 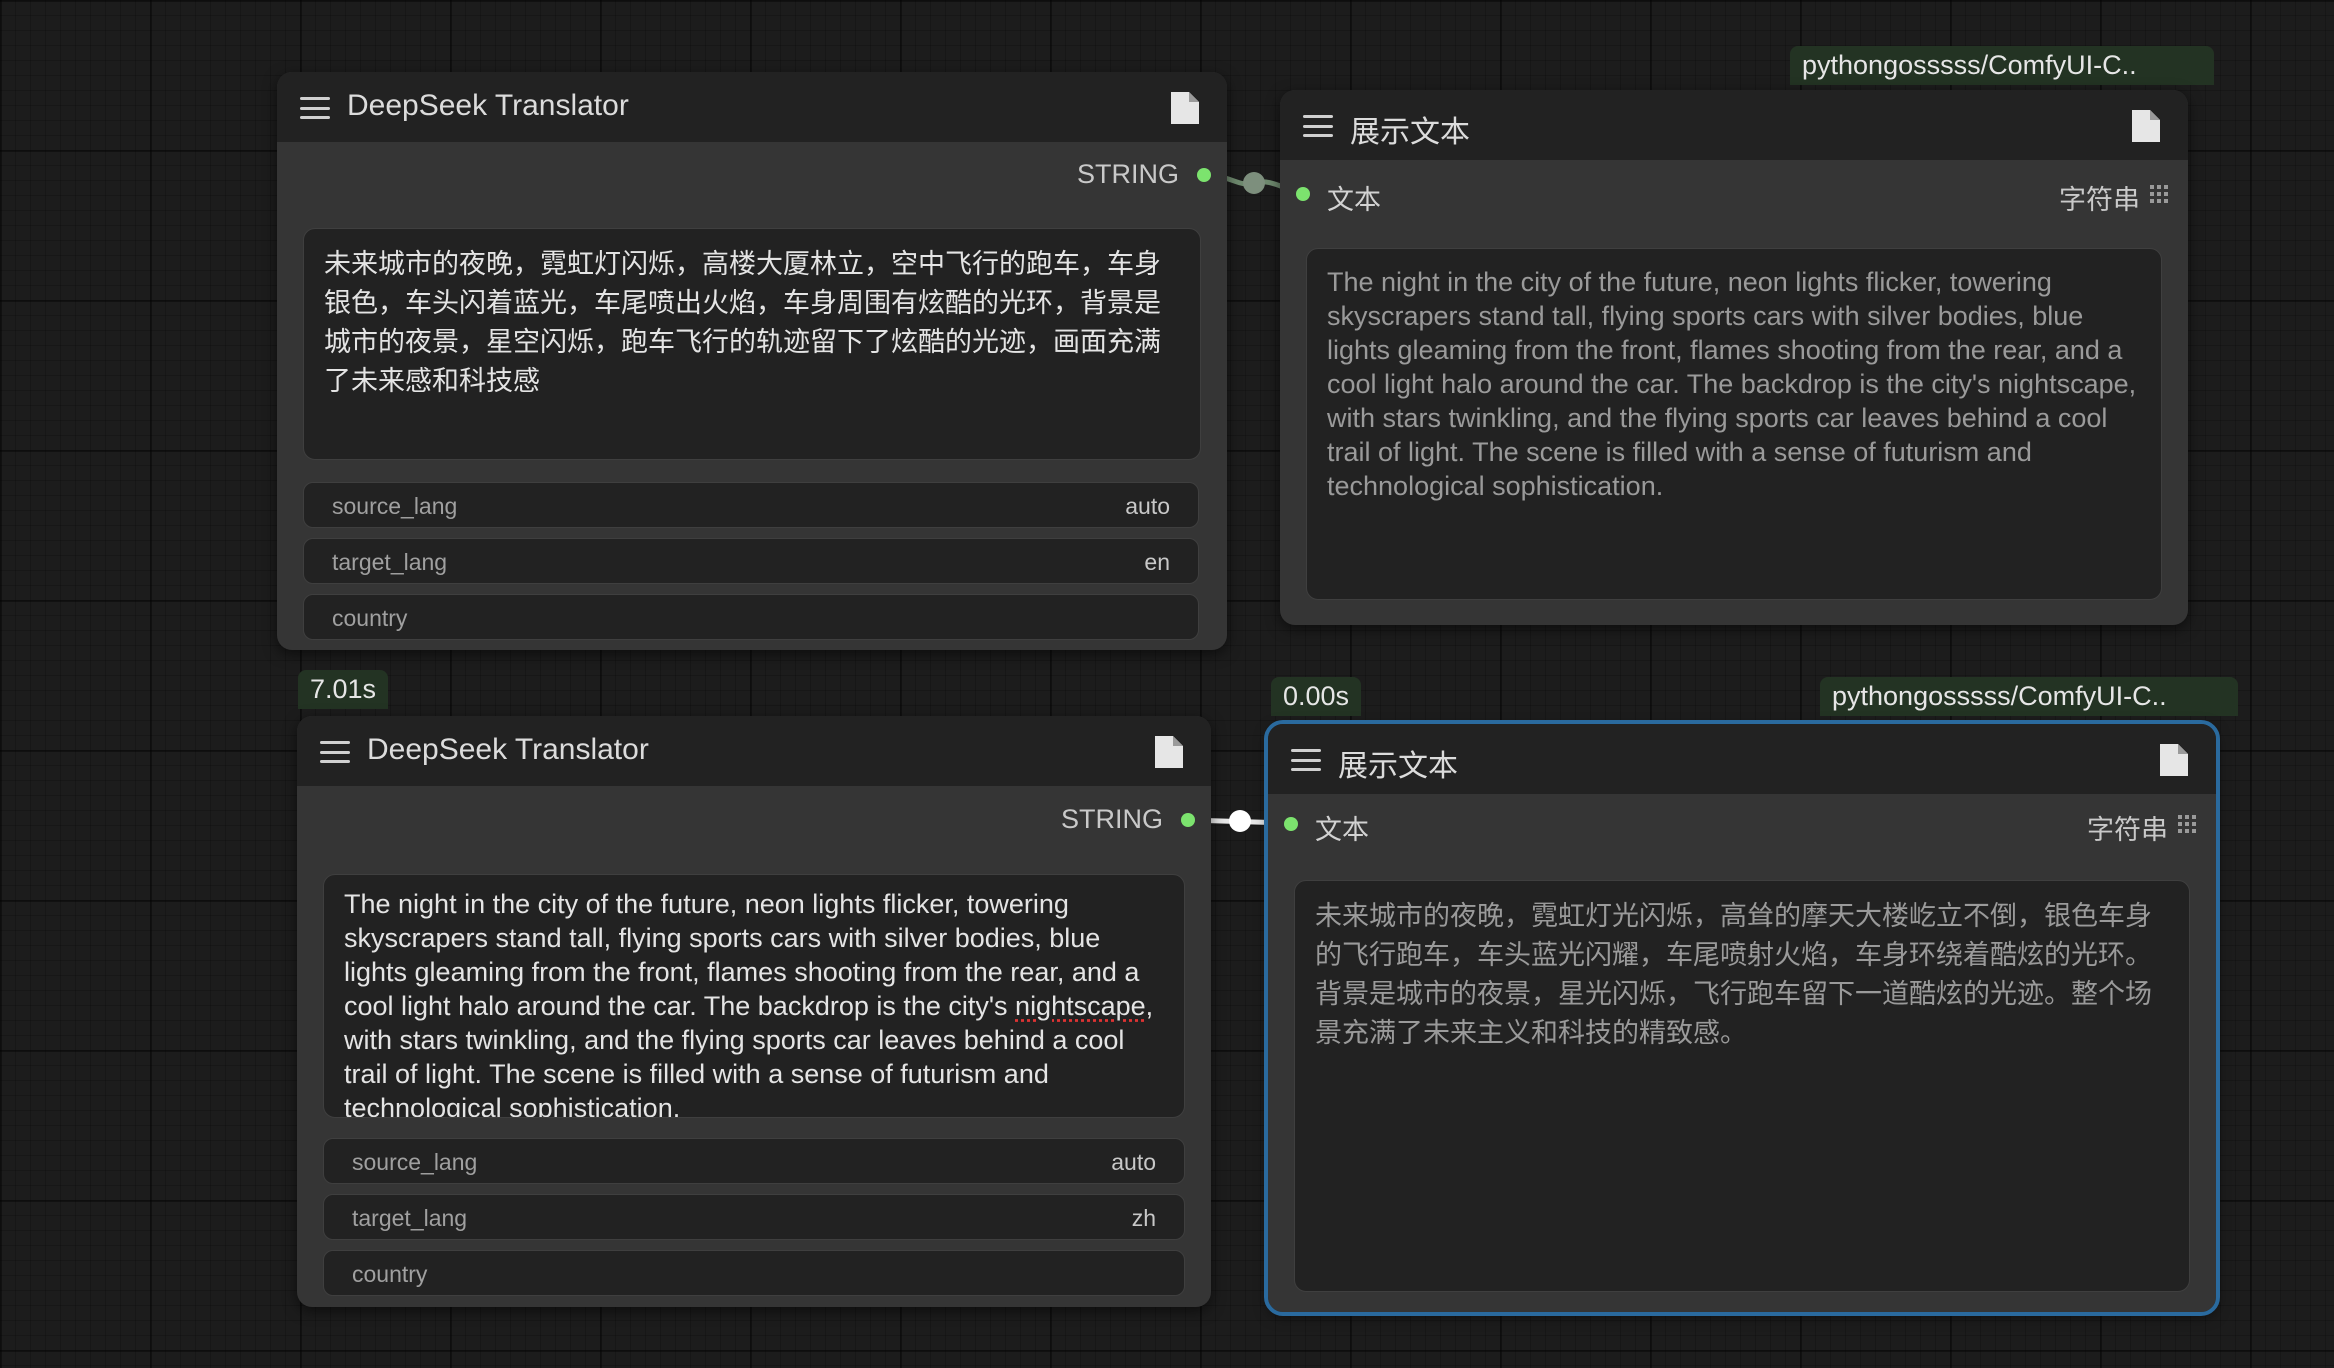 I want to click on widget-target-lang: target_lang zh, so click(x=754, y=1217).